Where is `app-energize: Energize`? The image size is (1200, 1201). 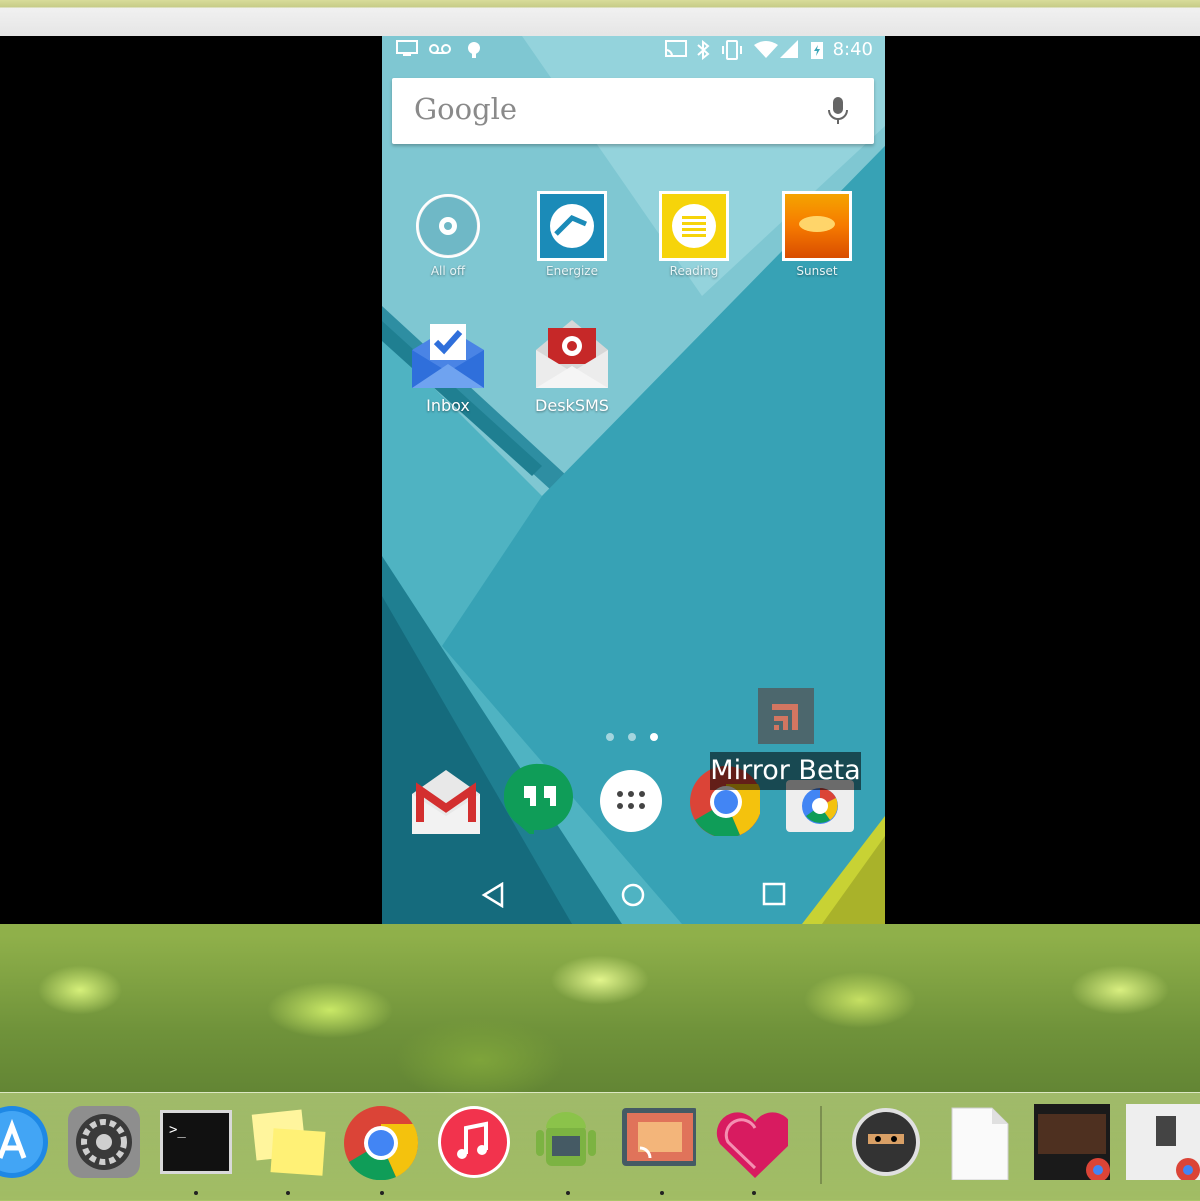 app-energize: Energize is located at coordinates (572, 234).